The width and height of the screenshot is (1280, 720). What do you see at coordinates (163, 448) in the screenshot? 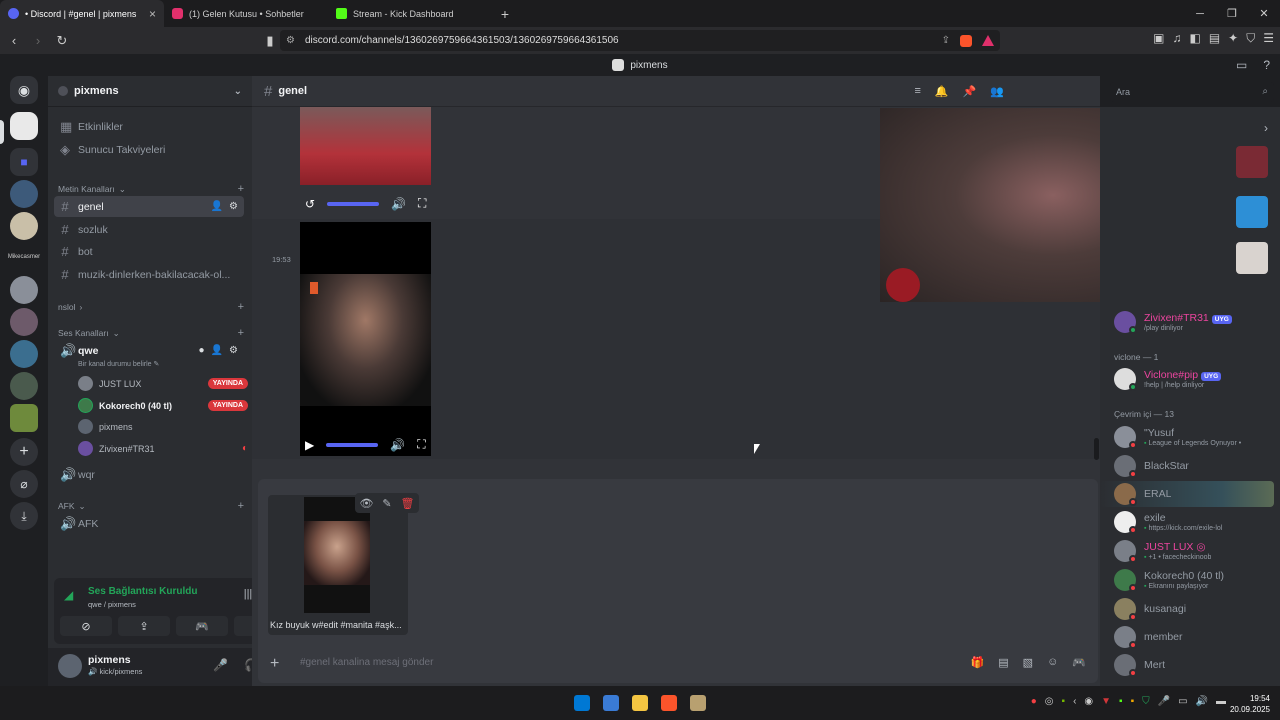
I see `voice-user: Zivixen#TR31 ◐` at bounding box center [163, 448].